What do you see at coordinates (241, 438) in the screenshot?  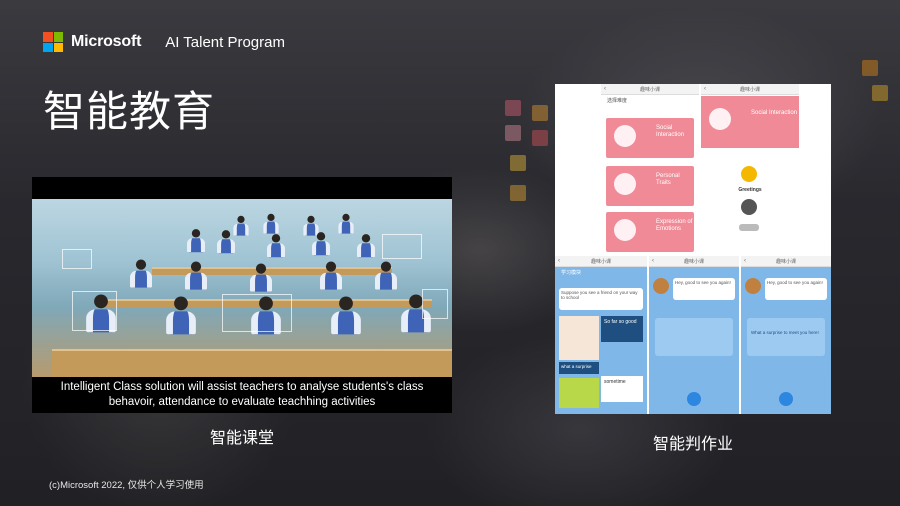 I see `smart-classroom-label: 智能课堂` at bounding box center [241, 438].